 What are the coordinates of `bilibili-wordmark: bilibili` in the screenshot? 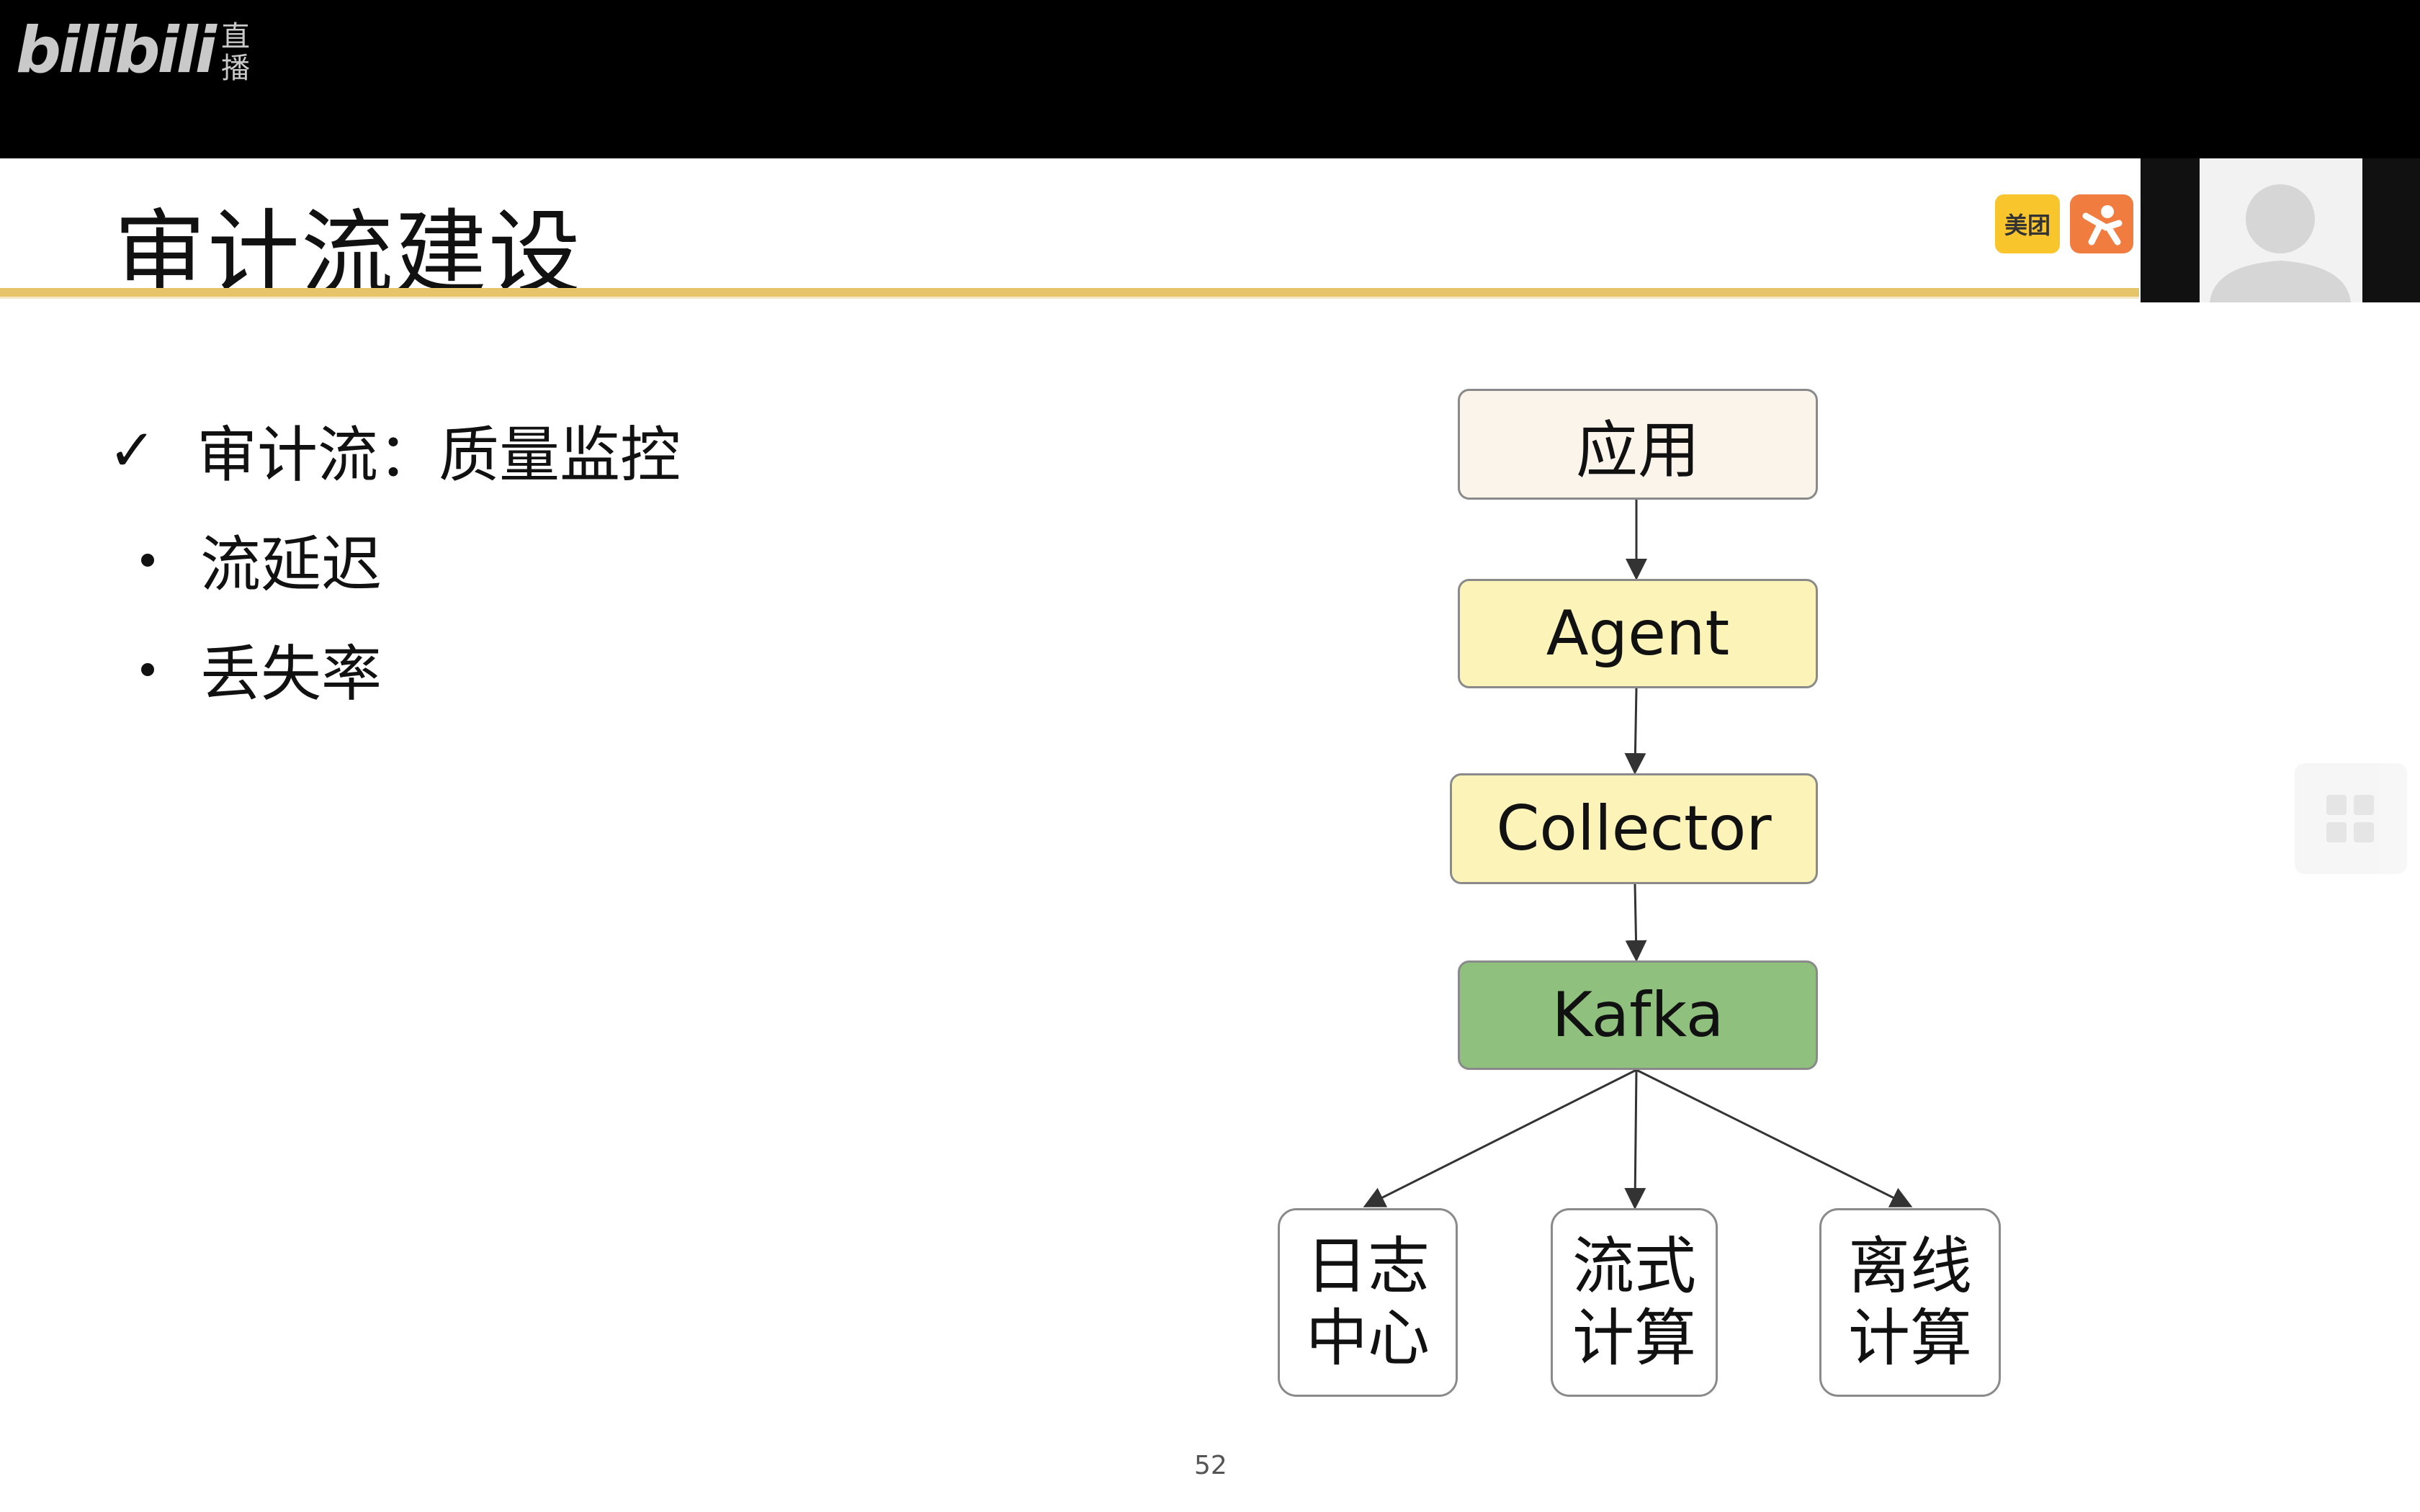 It's located at (116, 50).